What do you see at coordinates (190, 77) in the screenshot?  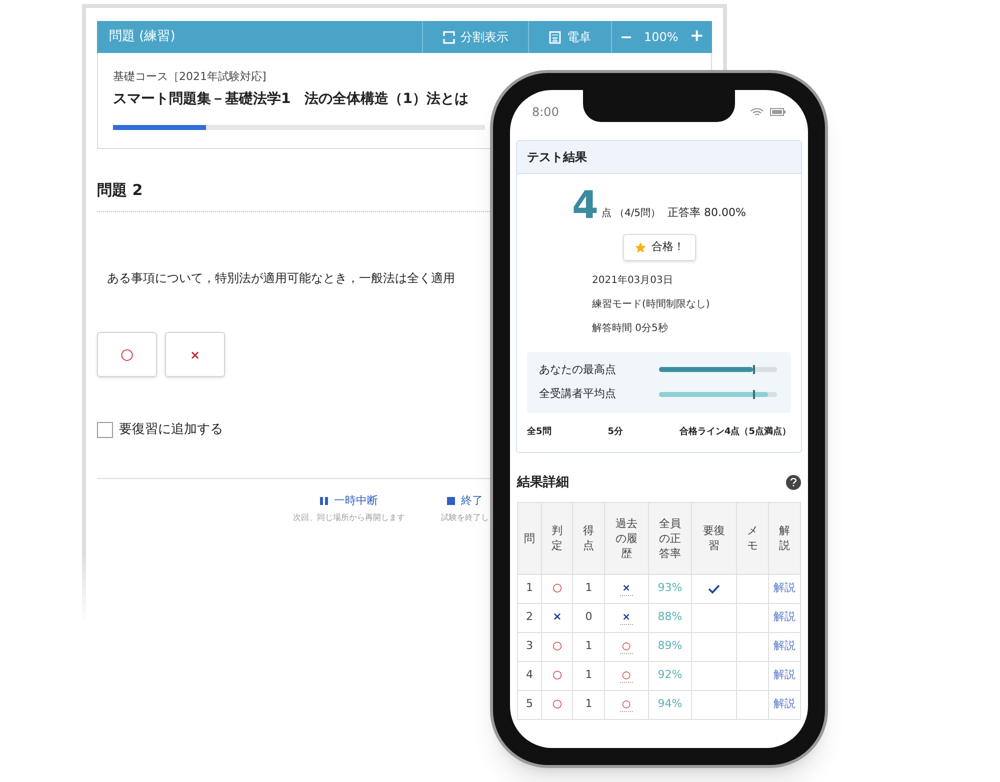 I see `course-label: 基礎コース［2021年試験対応]` at bounding box center [190, 77].